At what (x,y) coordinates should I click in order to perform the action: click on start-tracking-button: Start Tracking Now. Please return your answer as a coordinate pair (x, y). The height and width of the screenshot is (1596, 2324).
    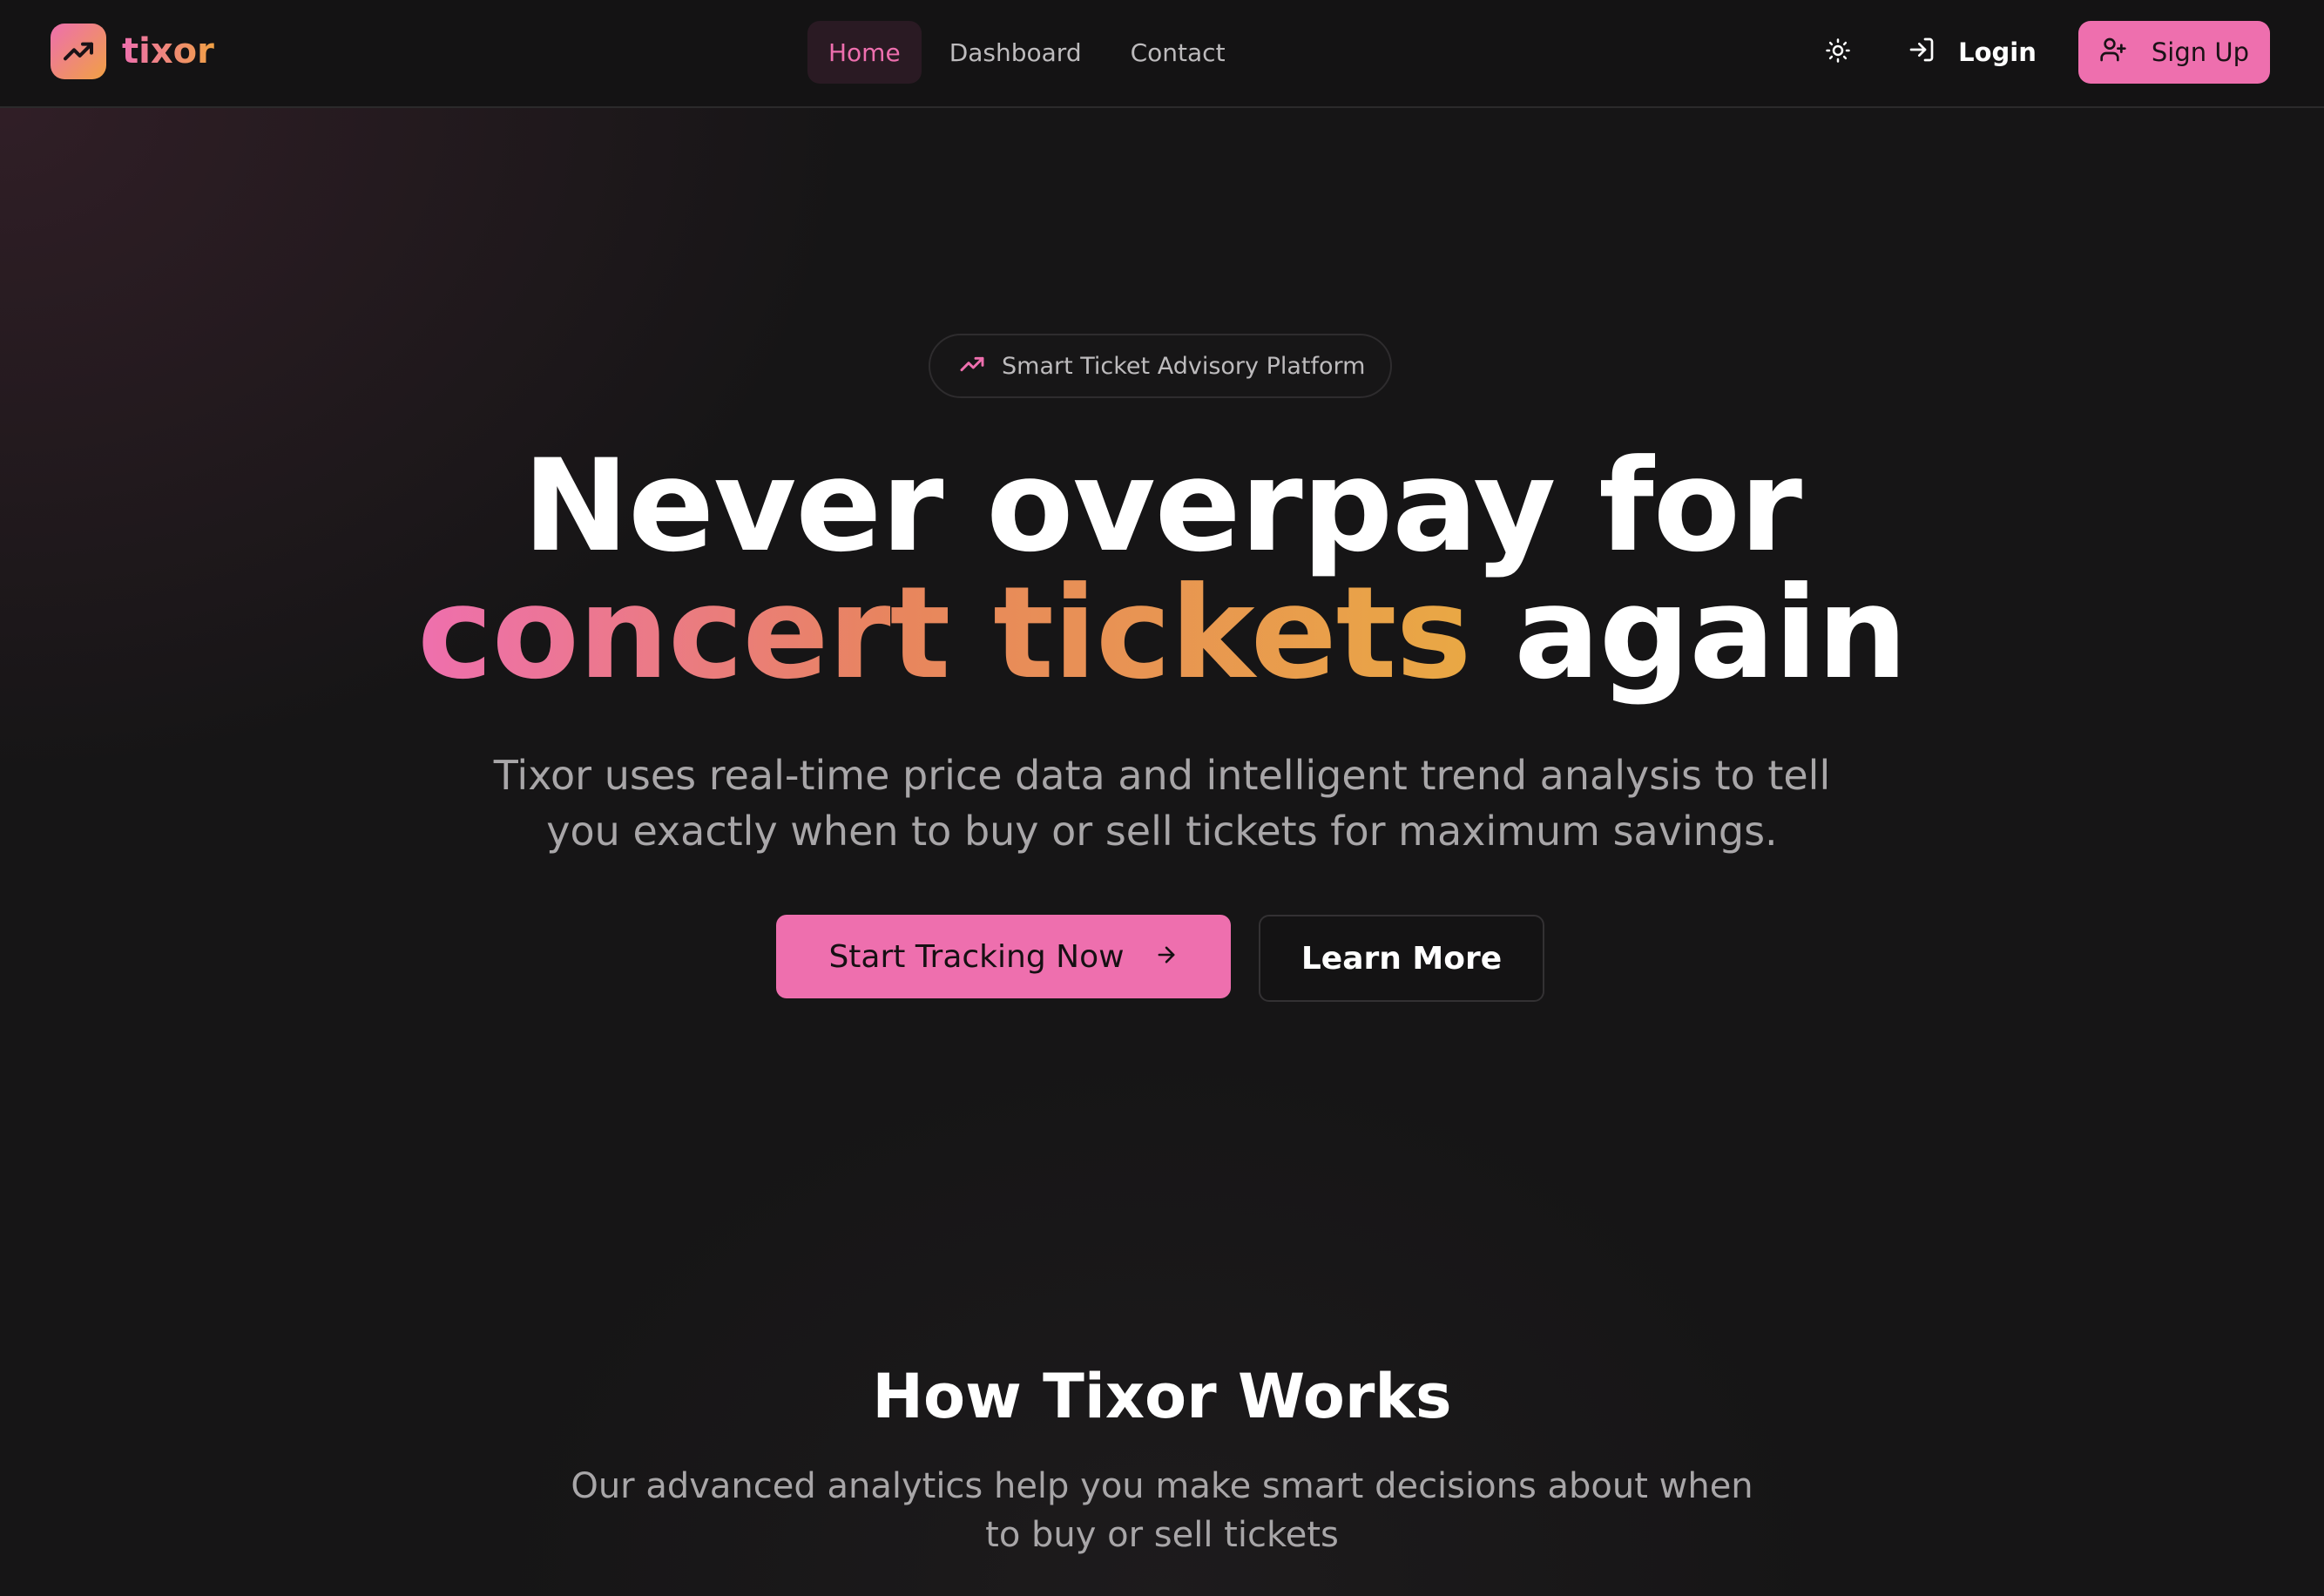
    Looking at the image, I should click on (1003, 956).